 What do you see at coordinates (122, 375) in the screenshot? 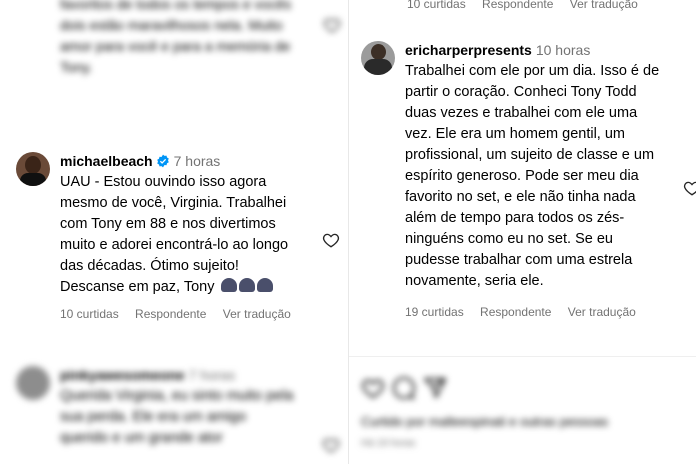
I see `comment-username: pinkyawesomeone` at bounding box center [122, 375].